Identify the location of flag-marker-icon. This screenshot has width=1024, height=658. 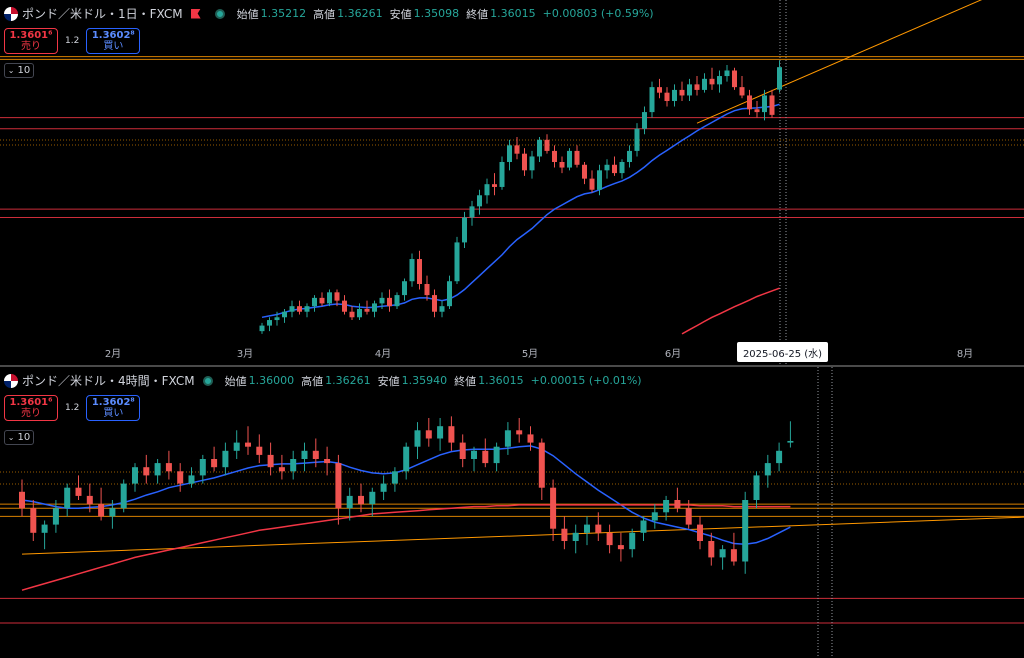
(195, 13).